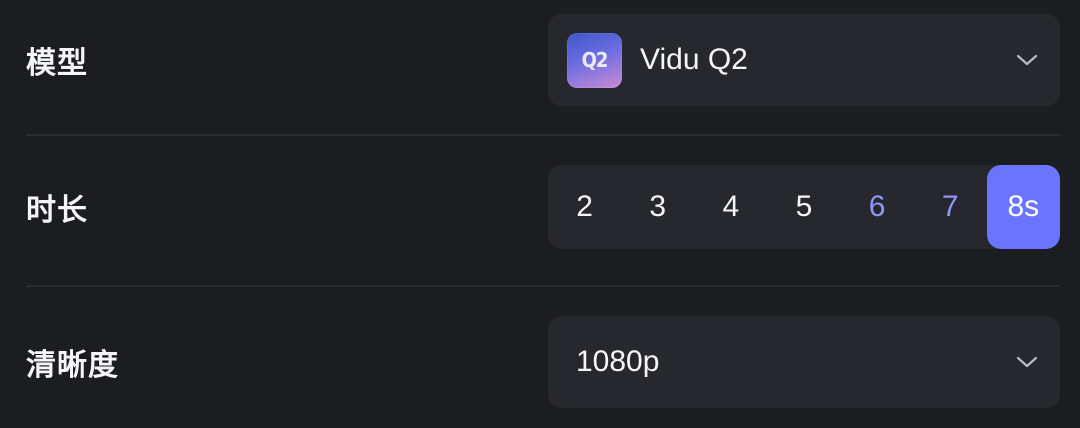 The width and height of the screenshot is (1080, 428). I want to click on duration-option-8s: 8s, so click(1023, 207).